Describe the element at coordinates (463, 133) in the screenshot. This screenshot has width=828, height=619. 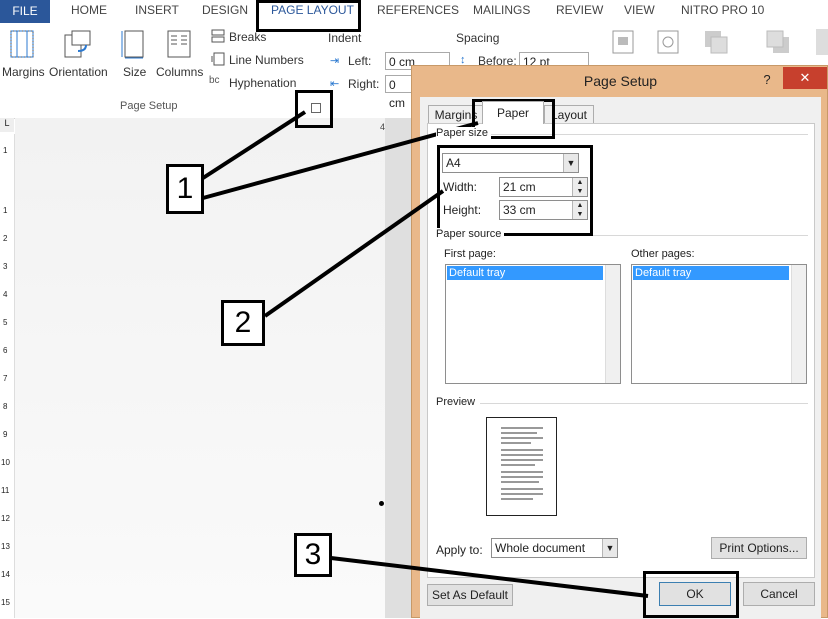
I see `paper-size-label: Paper size` at that location.